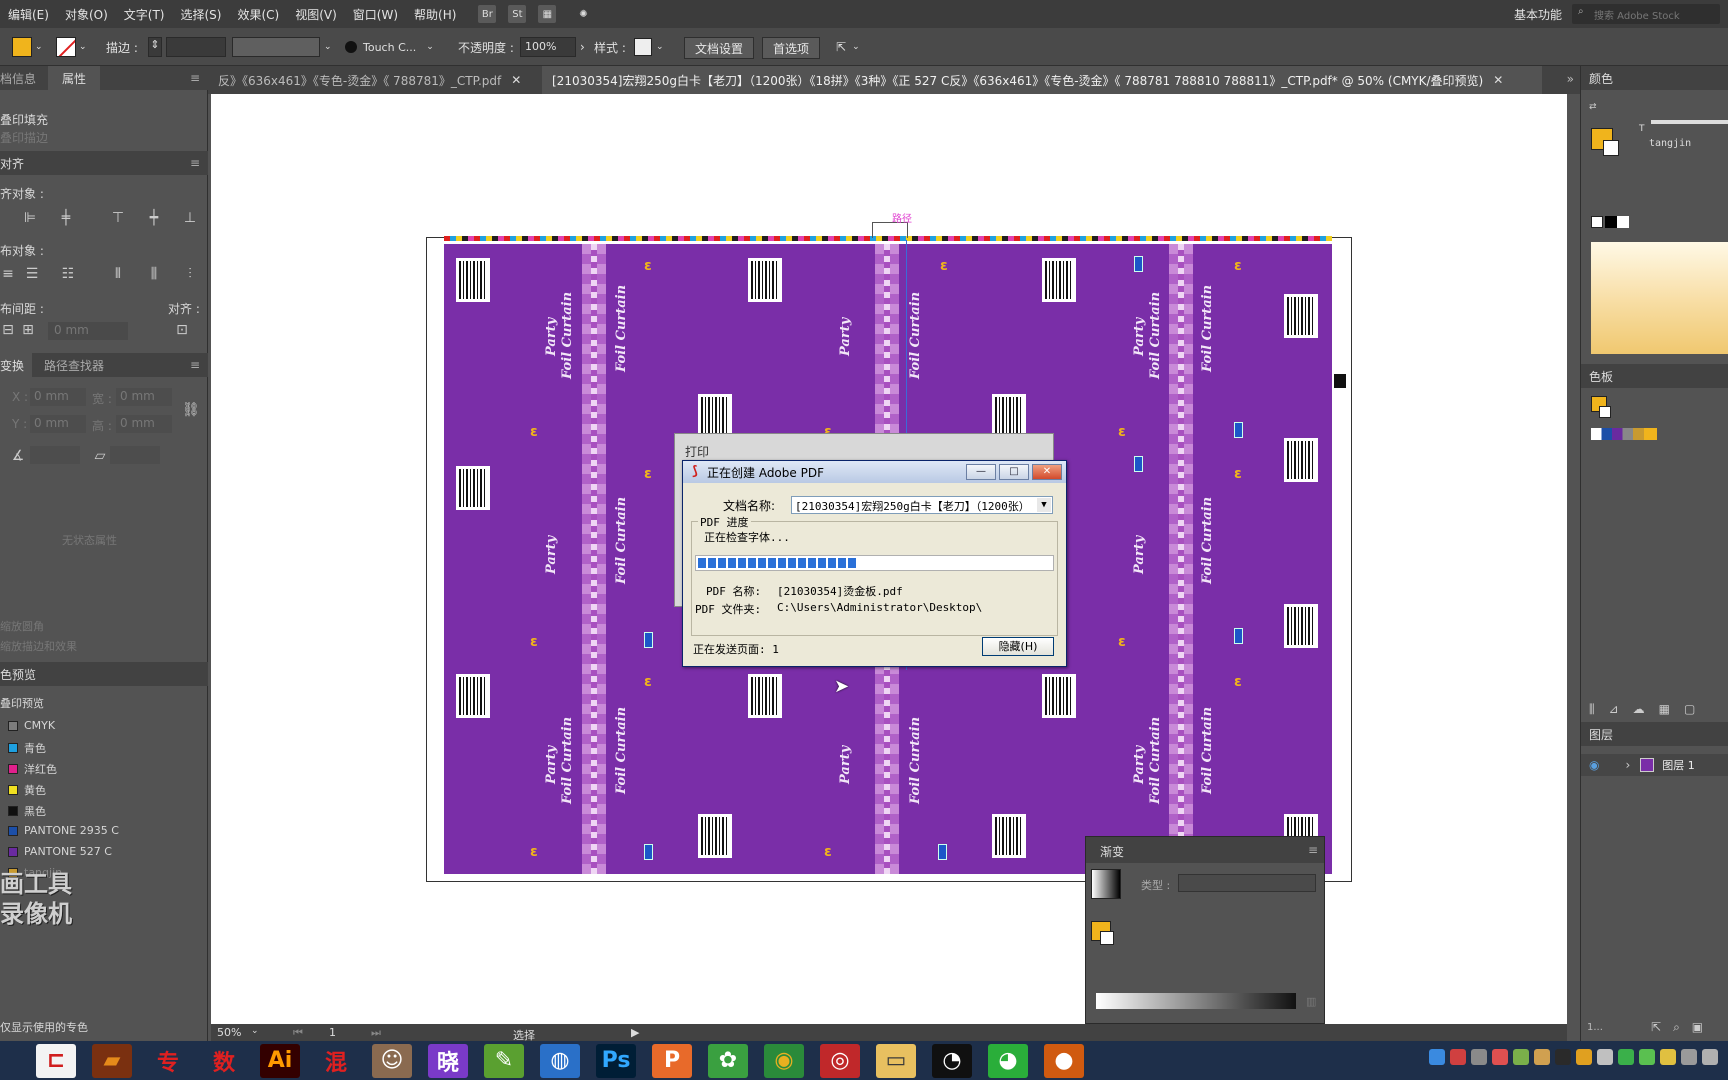 Image resolution: width=1728 pixels, height=1080 pixels. Describe the element at coordinates (719, 48) in the screenshot. I see `document-setup-button: 文档设置` at that location.